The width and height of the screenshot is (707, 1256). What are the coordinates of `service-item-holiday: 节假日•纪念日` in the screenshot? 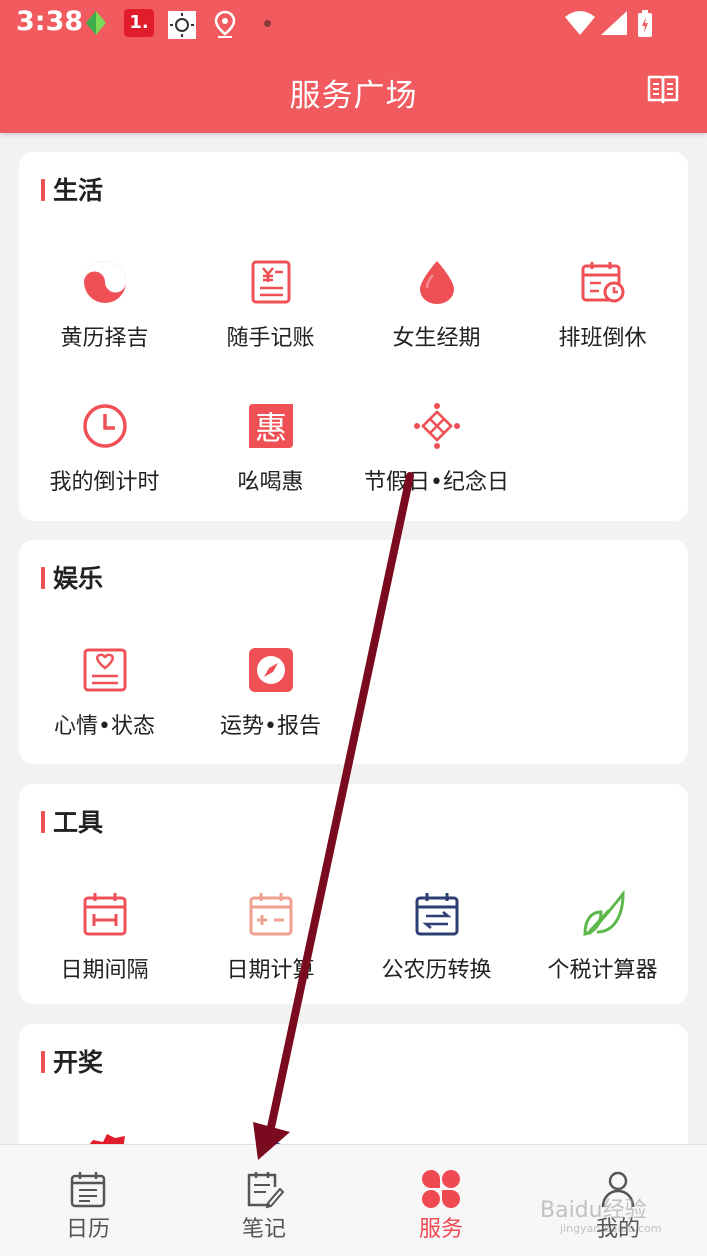 It's located at (436, 449).